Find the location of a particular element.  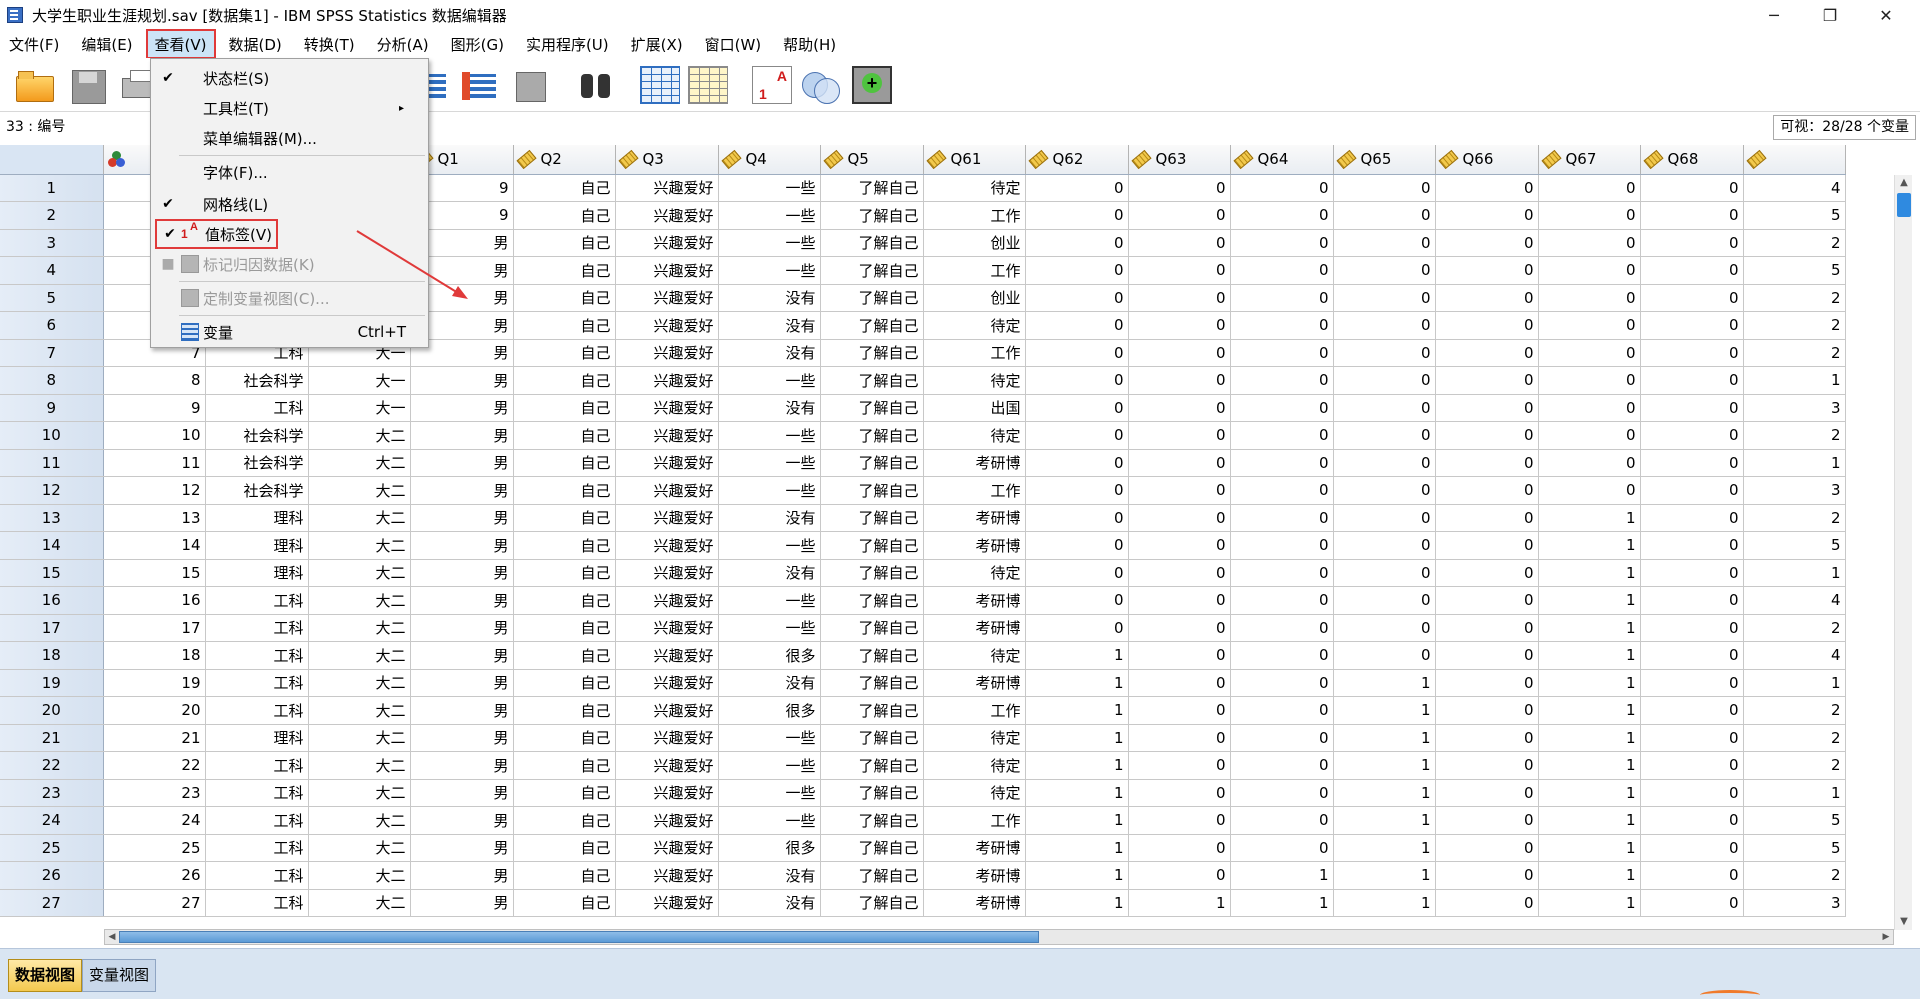

open-folder-icon is located at coordinates (34, 85).